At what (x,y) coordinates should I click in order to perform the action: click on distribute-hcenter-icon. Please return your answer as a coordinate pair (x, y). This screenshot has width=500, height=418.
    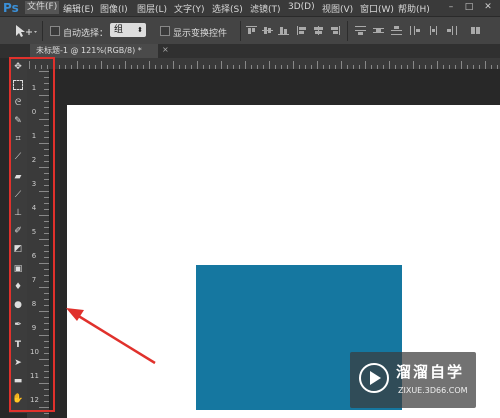
    Looking at the image, I should click on (433, 30).